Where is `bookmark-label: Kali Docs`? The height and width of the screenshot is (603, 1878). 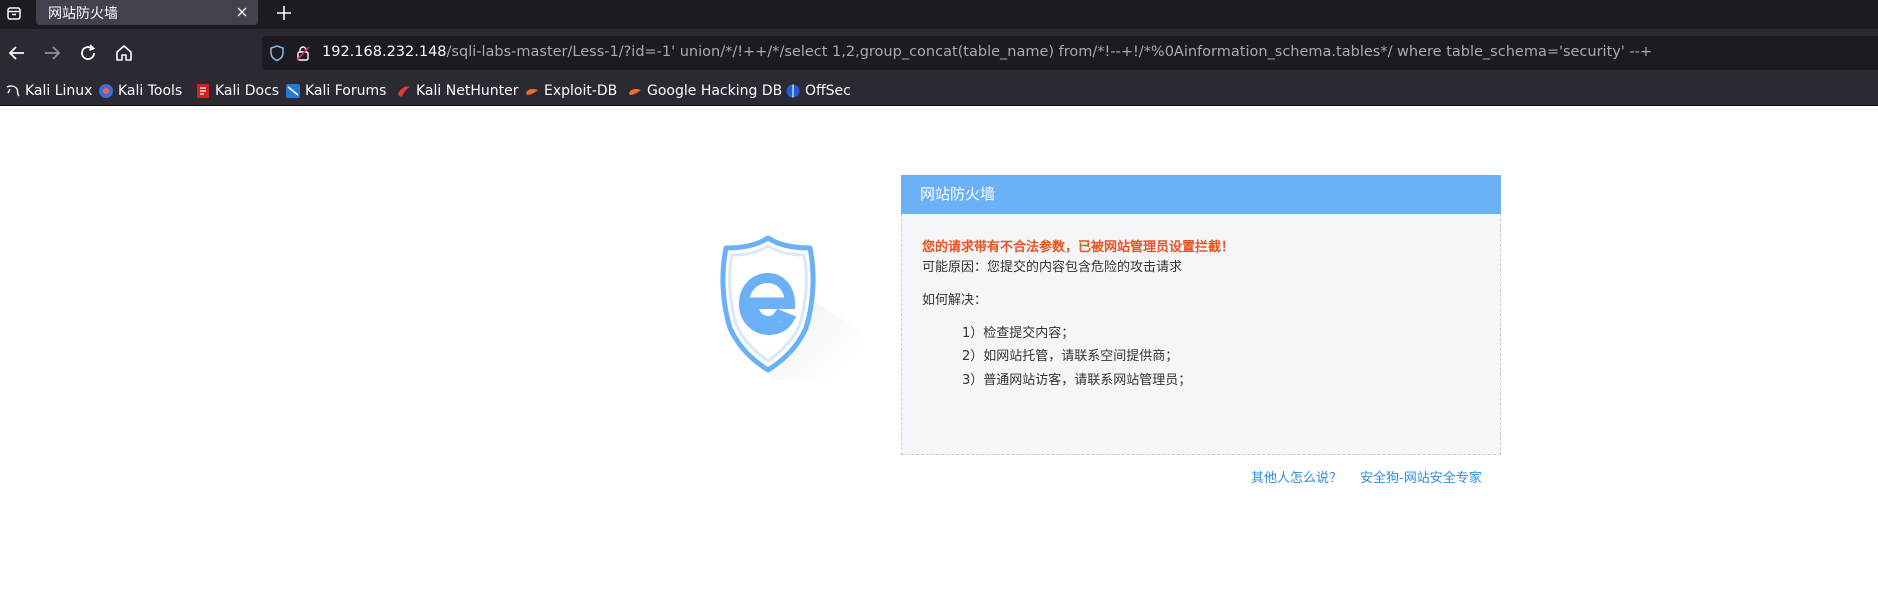 bookmark-label: Kali Docs is located at coordinates (247, 91).